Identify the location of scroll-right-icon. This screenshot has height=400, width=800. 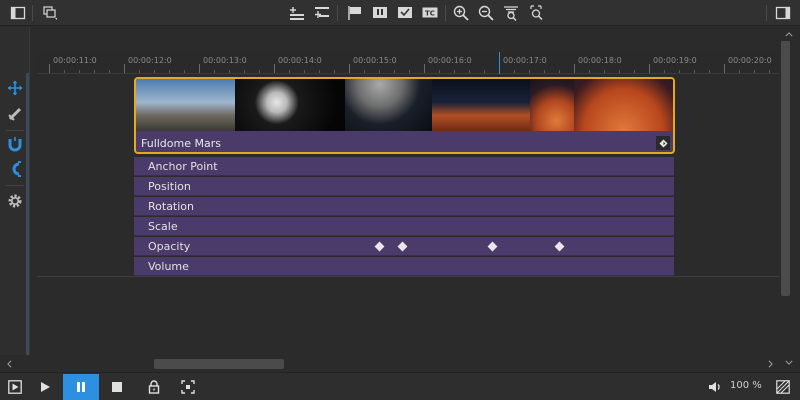
(770, 364).